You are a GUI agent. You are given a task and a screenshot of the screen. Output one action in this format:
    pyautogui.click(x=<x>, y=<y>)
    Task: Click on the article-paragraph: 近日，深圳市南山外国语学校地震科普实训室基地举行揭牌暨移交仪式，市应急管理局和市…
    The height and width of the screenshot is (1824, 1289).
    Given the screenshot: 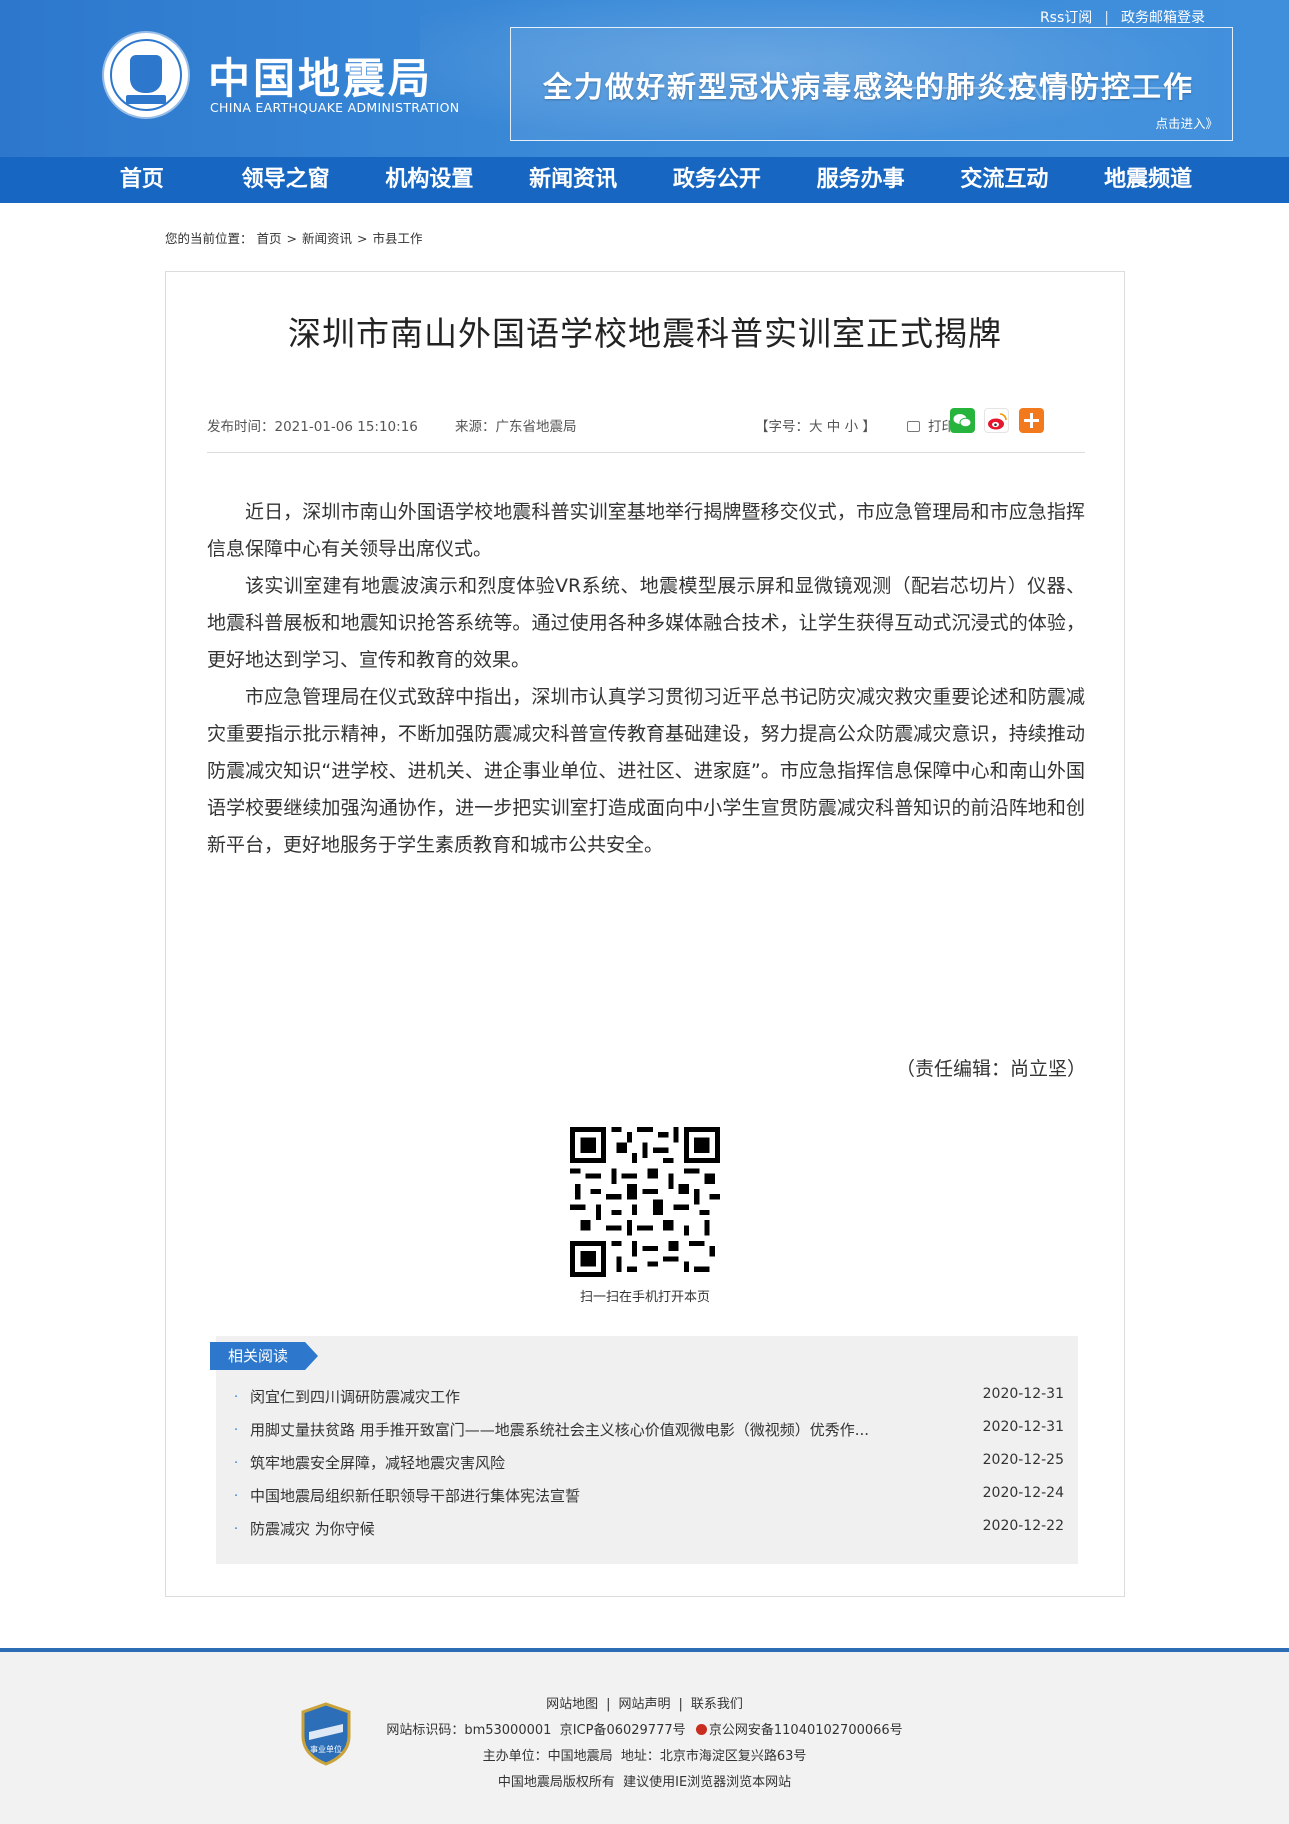 What is the action you would take?
    pyautogui.click(x=646, y=530)
    